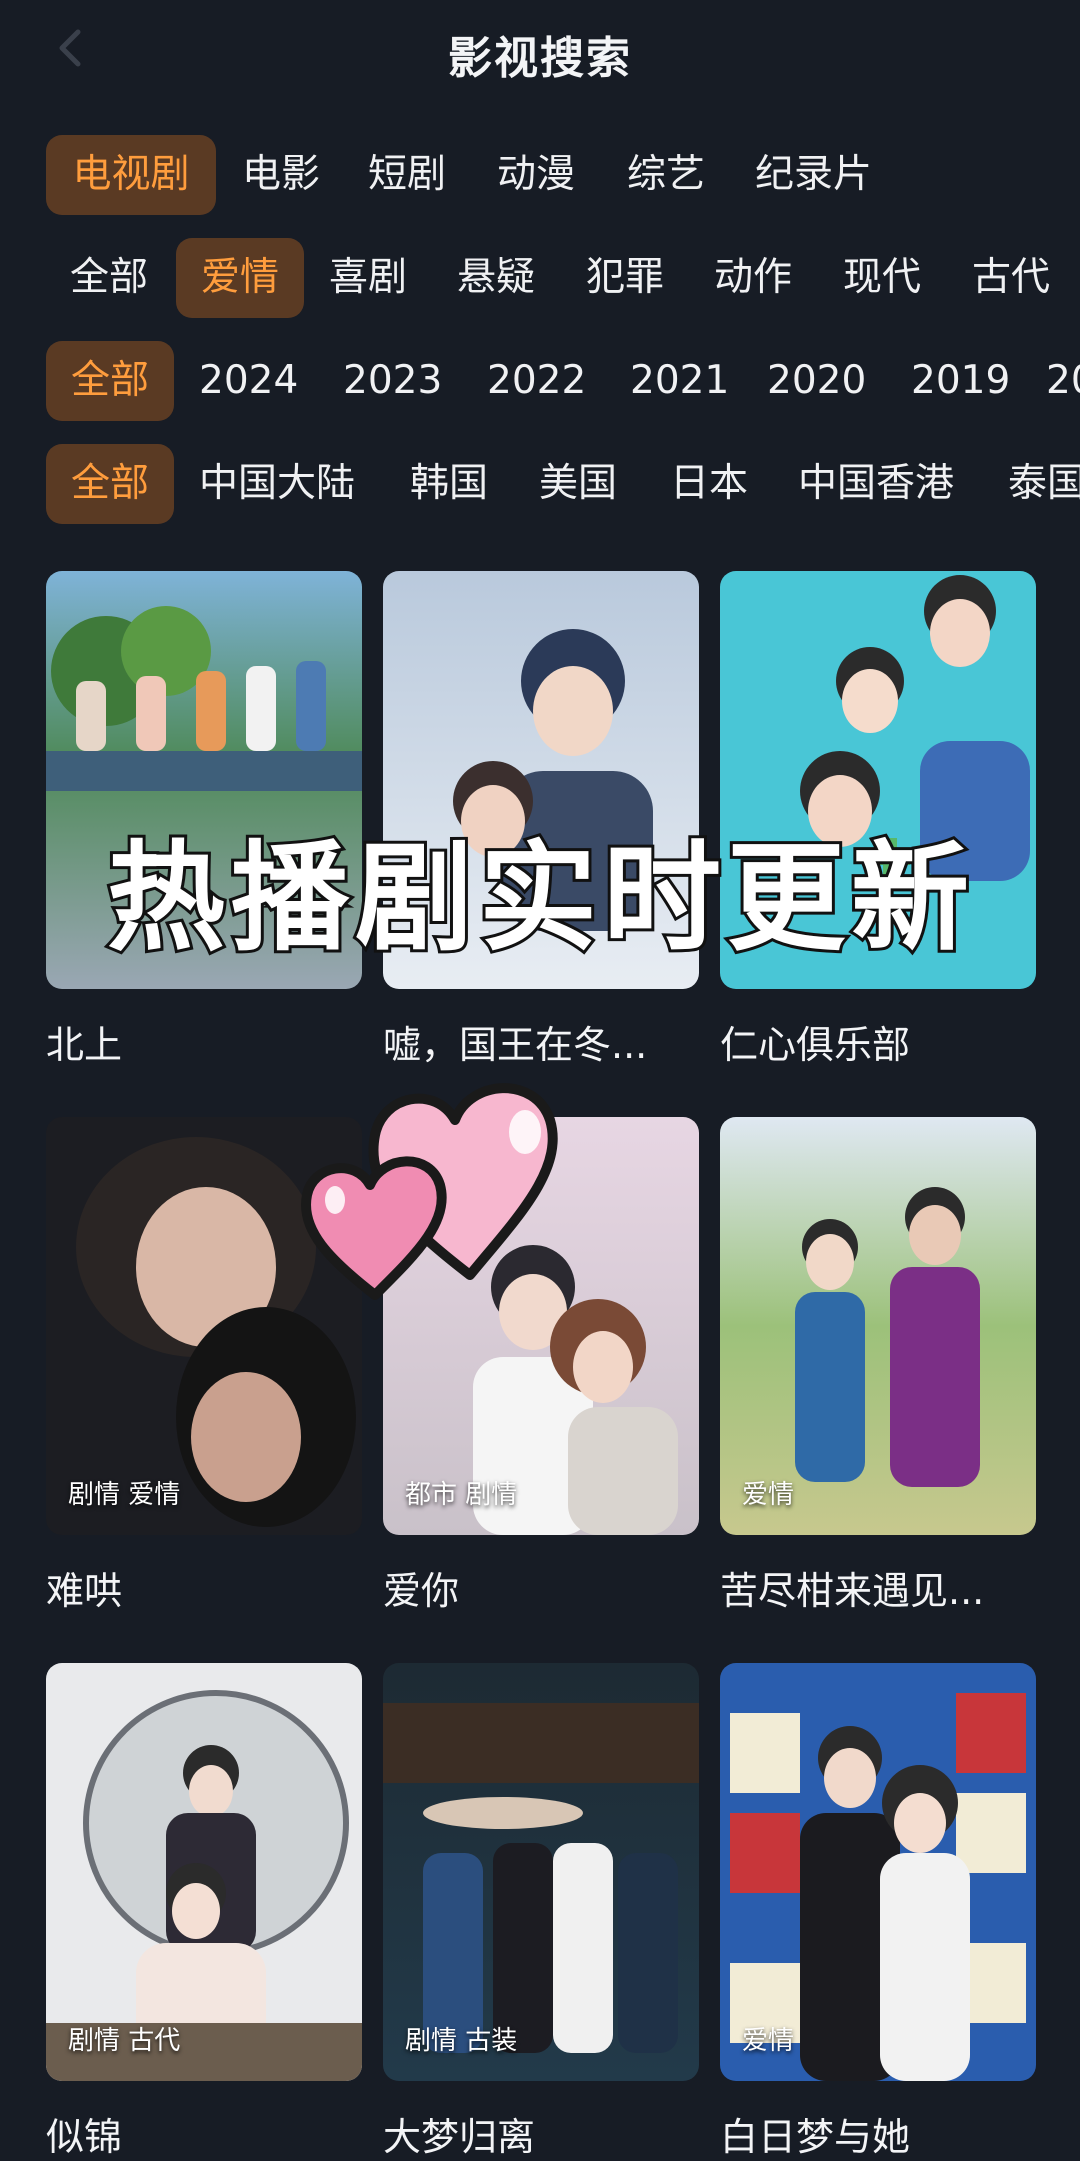 This screenshot has height=2161, width=1080. I want to click on year-2022: 2022, so click(536, 381).